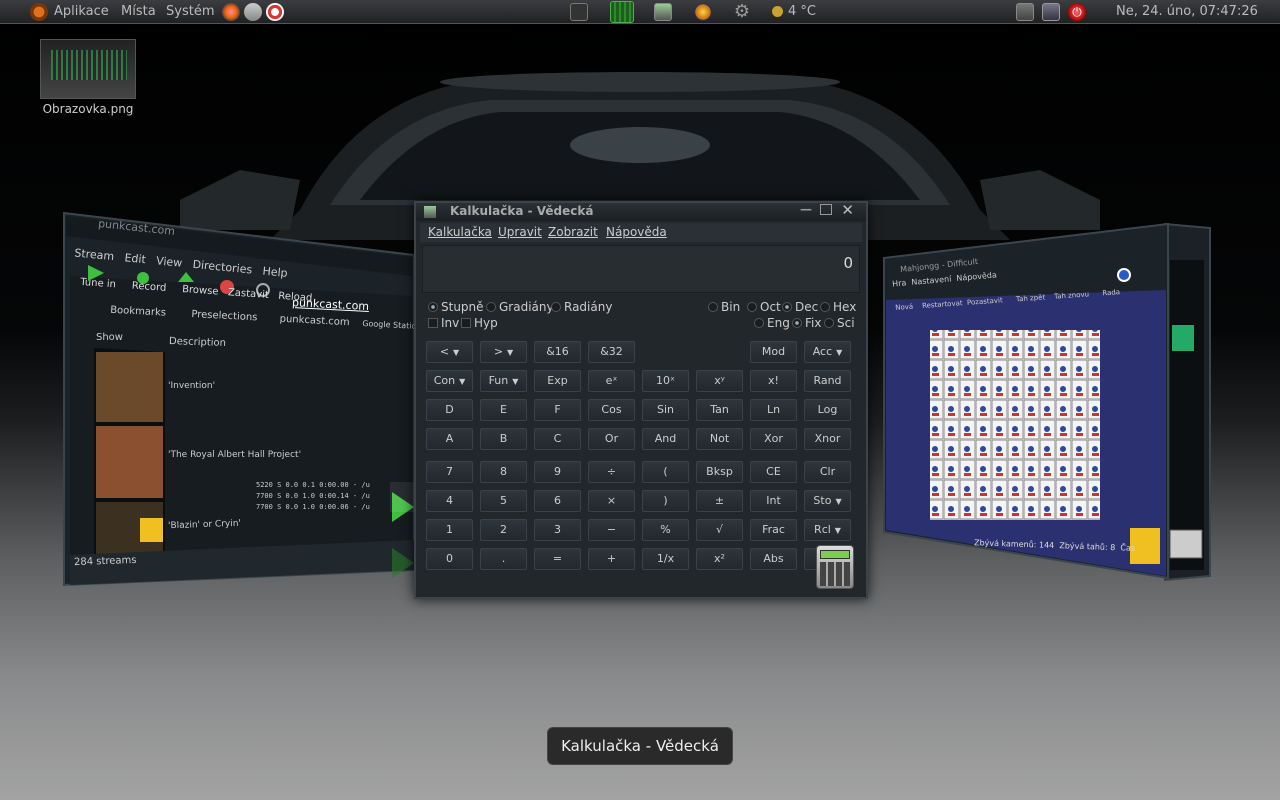 The width and height of the screenshot is (1280, 800). What do you see at coordinates (611, 381) in the screenshot?
I see `calc-key-1-3: eˣ` at bounding box center [611, 381].